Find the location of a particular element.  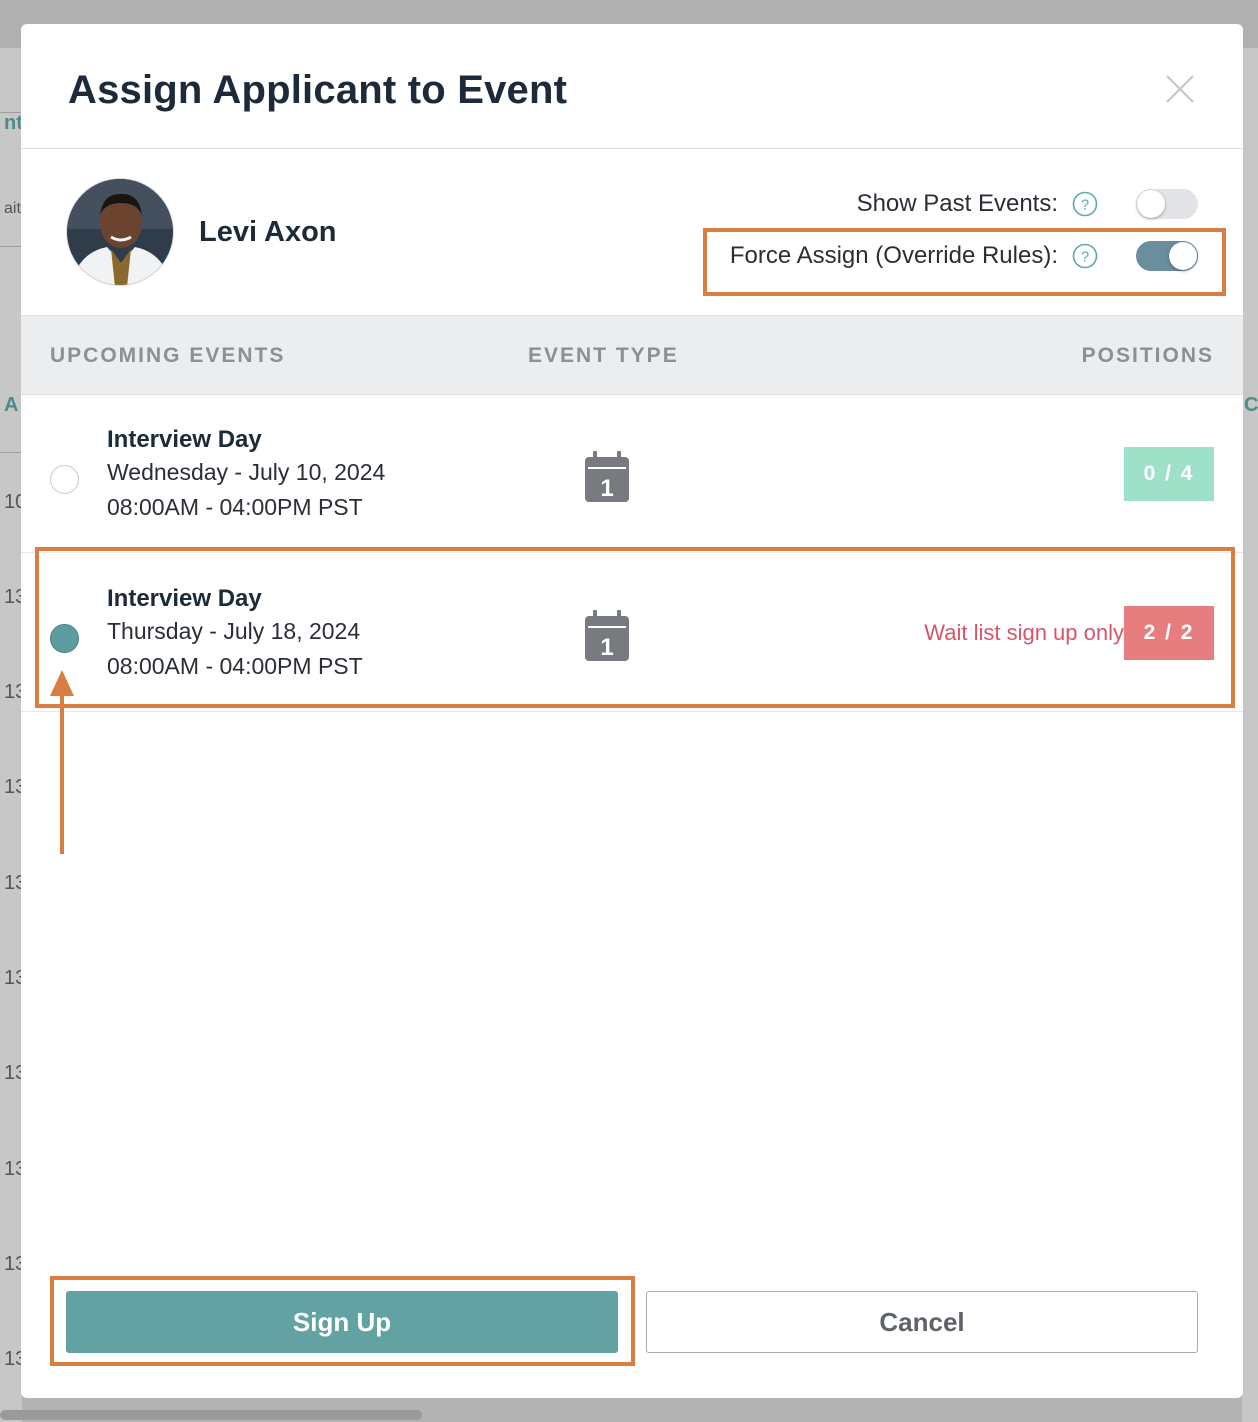

show-past-events-row: Show Past Events: ? is located at coordinates (1027, 204).